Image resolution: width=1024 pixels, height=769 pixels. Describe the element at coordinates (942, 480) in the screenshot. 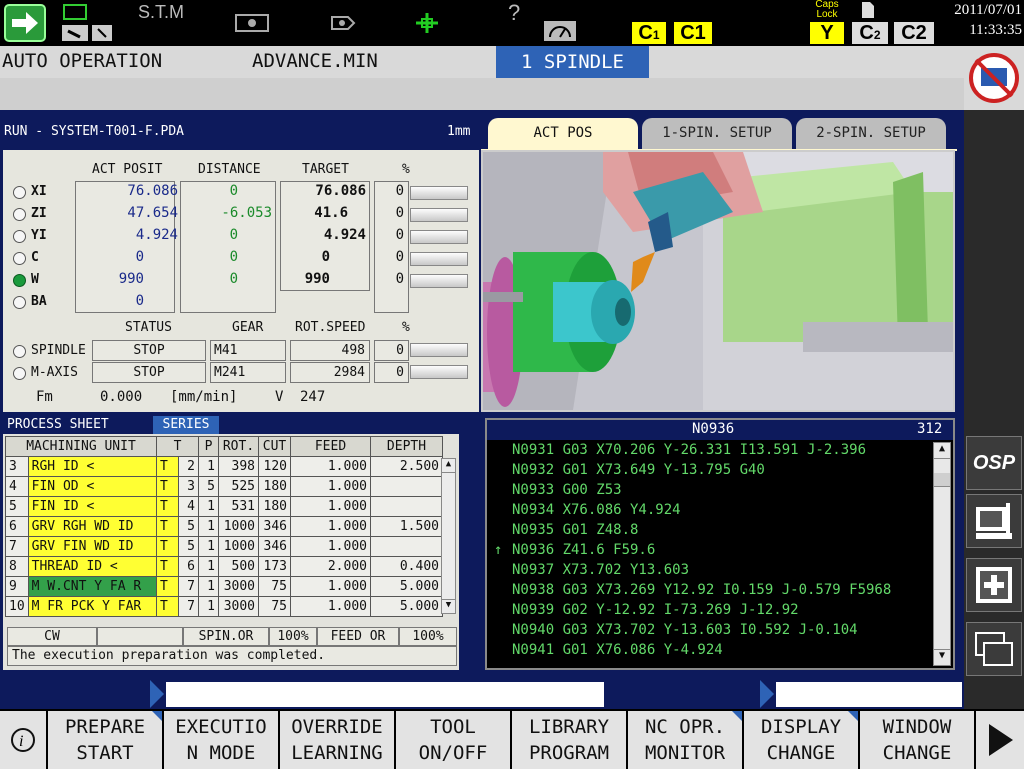

I see `scroll-thumb` at that location.